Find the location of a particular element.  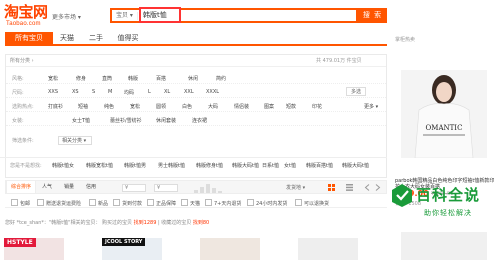

tab-tmall: 天猫 is located at coordinates (67, 39).